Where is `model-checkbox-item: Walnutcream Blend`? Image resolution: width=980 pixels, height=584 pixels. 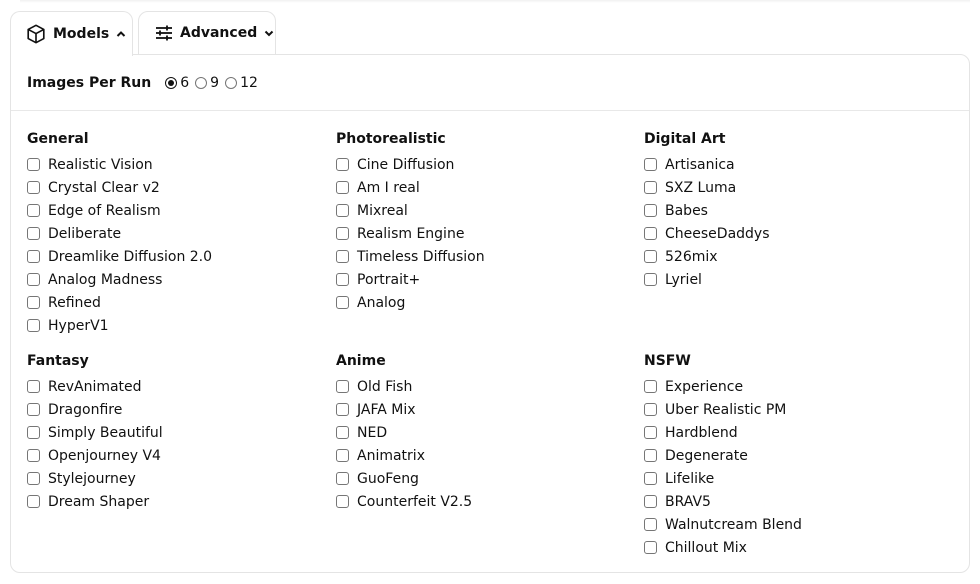
model-checkbox-item: Walnutcream Blend is located at coordinates (794, 524).